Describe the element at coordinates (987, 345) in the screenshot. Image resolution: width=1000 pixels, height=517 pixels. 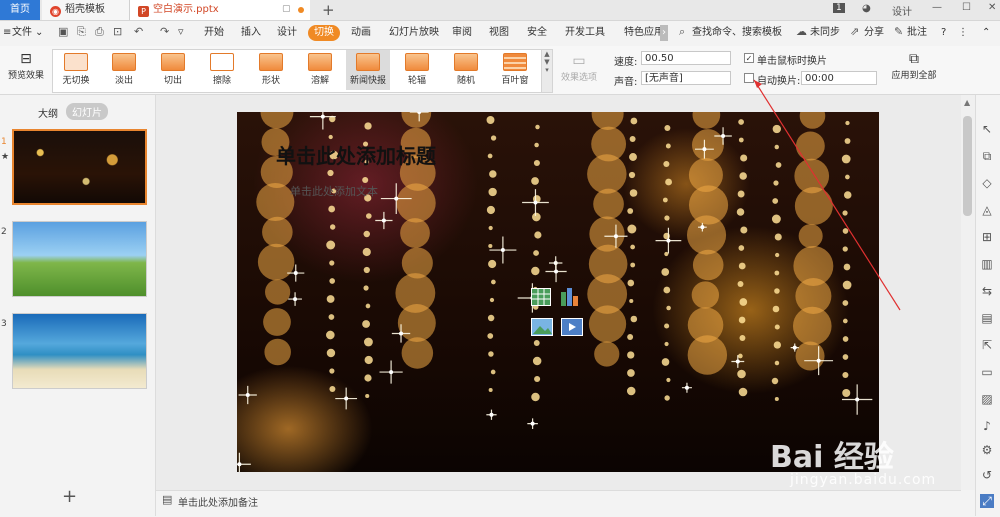
I see `export-icon: ⇱` at that location.